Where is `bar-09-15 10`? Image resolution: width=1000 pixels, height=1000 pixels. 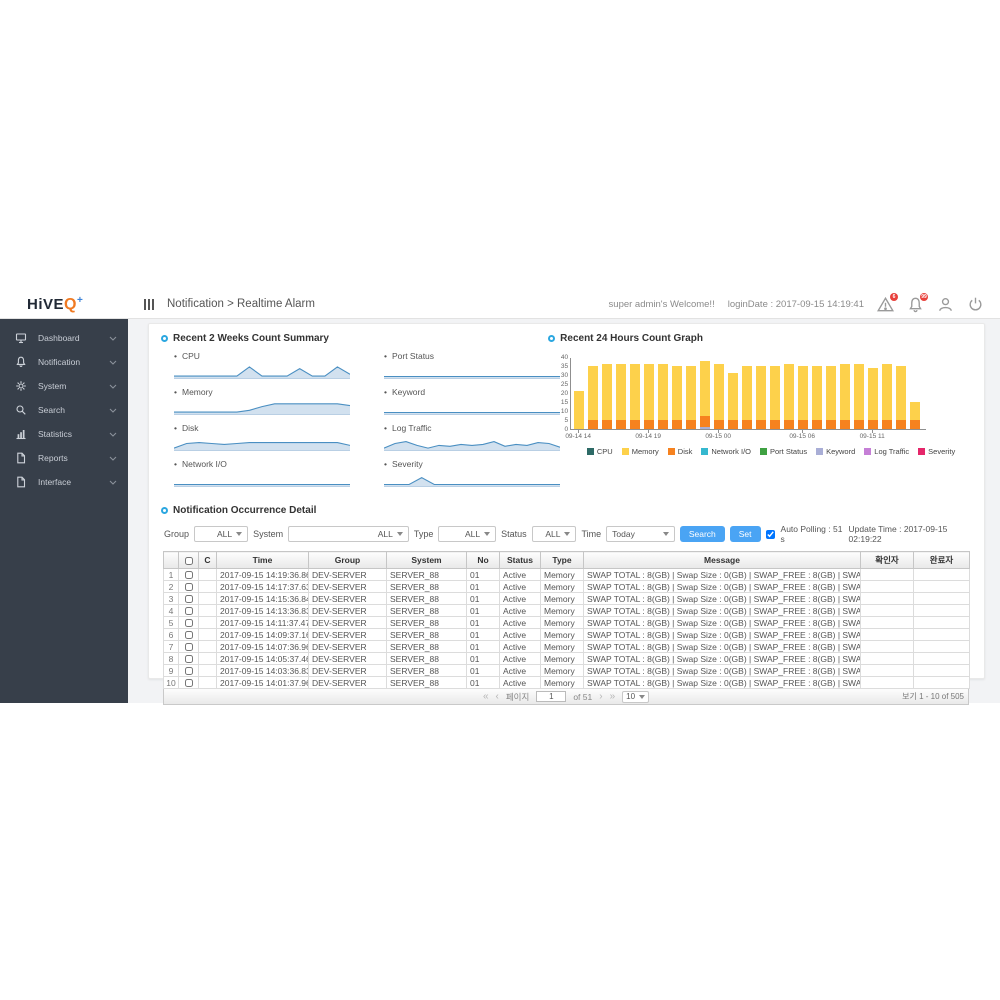 bar-09-15 10 is located at coordinates (859, 393).